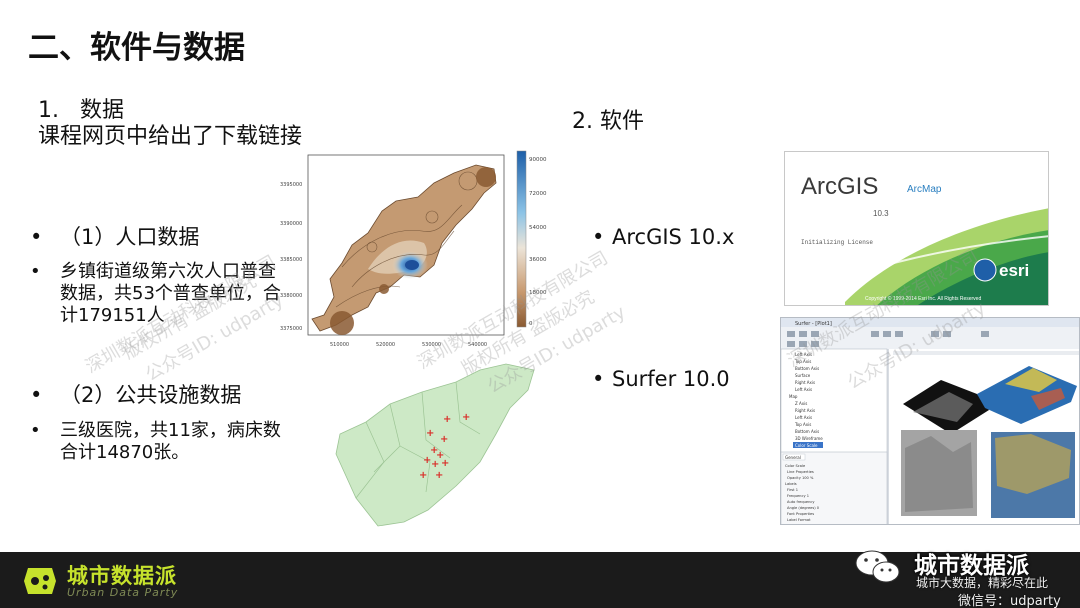  Describe the element at coordinates (291, 224) in the screenshot. I see `y-tick: 3390000` at that location.